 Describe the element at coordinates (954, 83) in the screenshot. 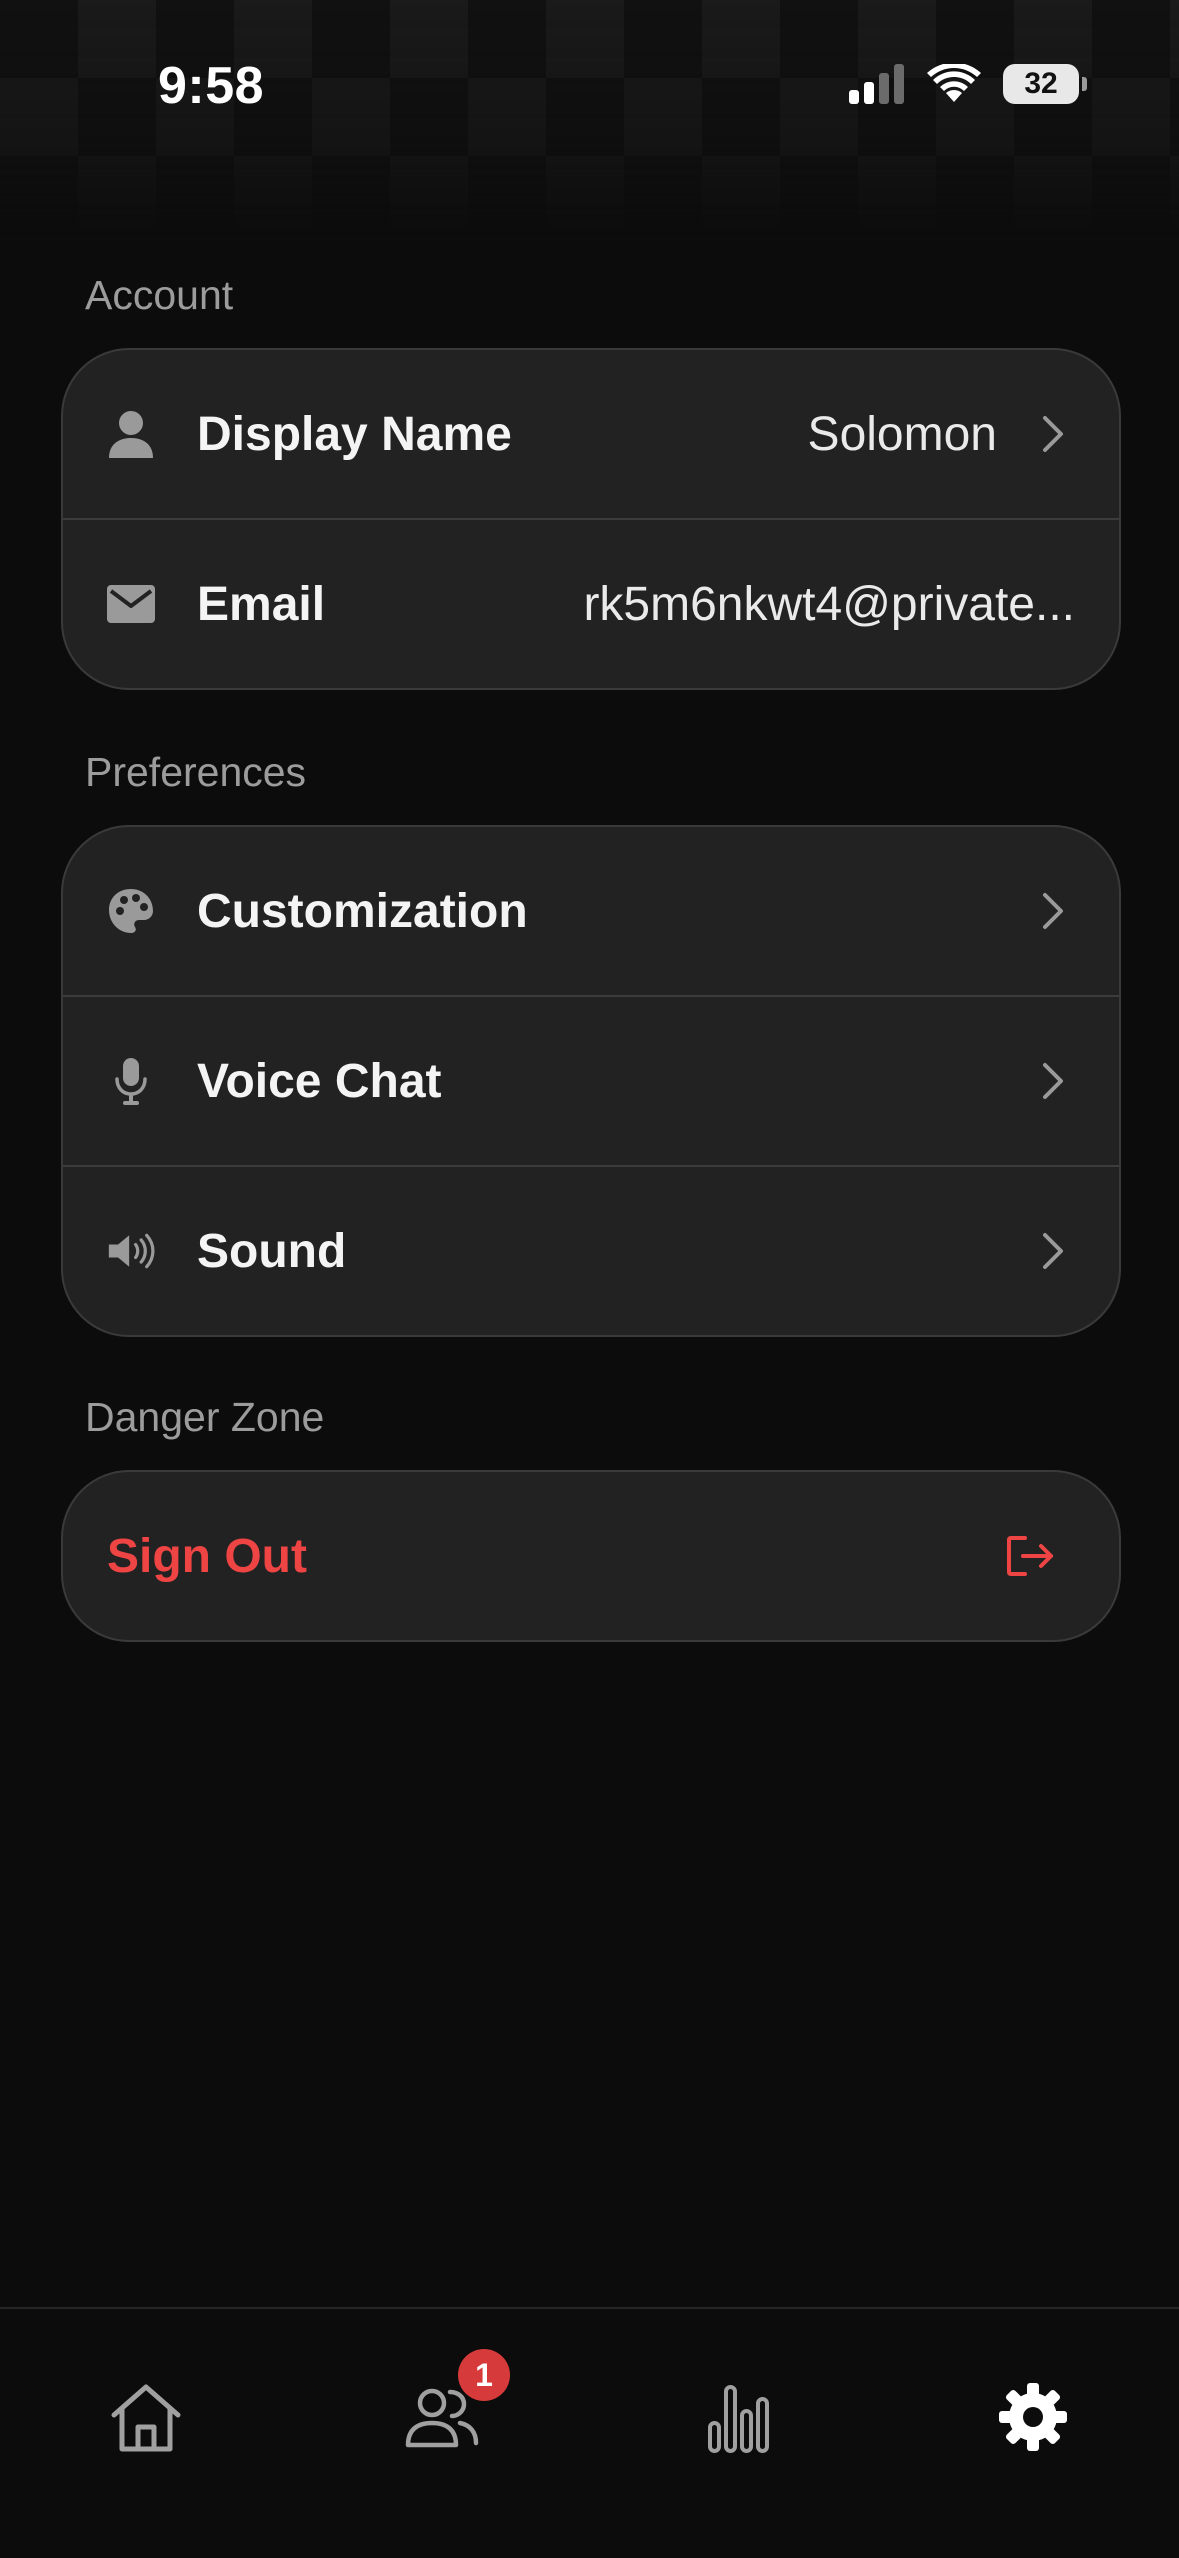

I see `wifi-icon` at that location.